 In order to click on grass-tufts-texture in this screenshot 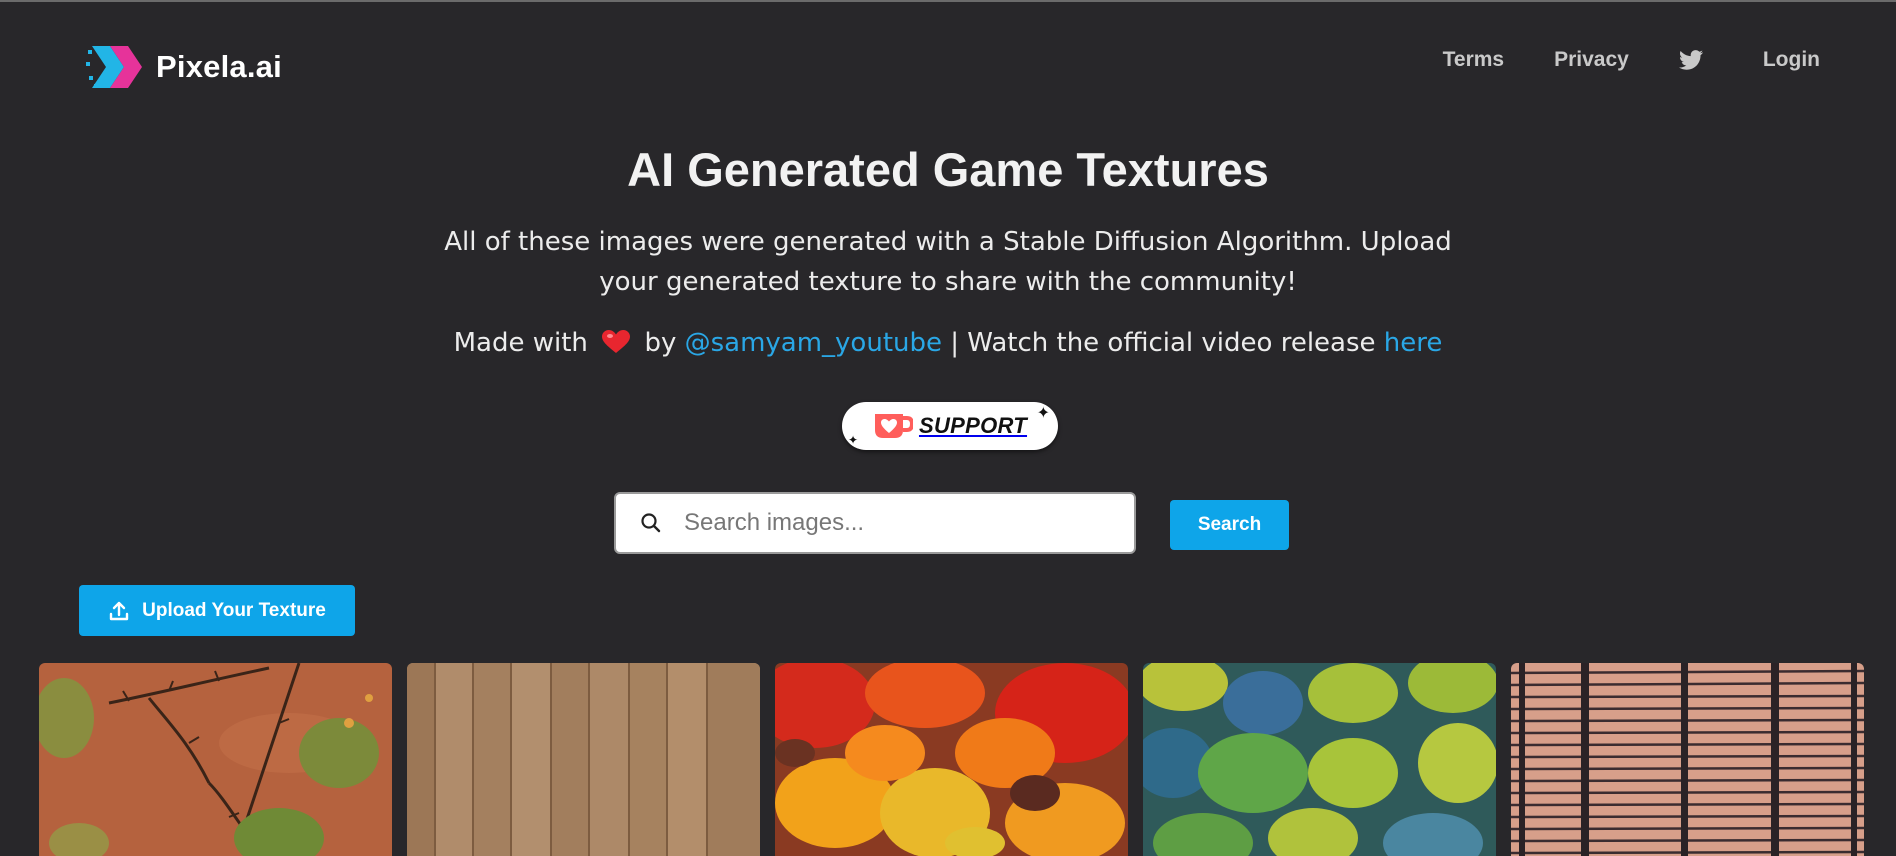, I will do `click(1319, 759)`.